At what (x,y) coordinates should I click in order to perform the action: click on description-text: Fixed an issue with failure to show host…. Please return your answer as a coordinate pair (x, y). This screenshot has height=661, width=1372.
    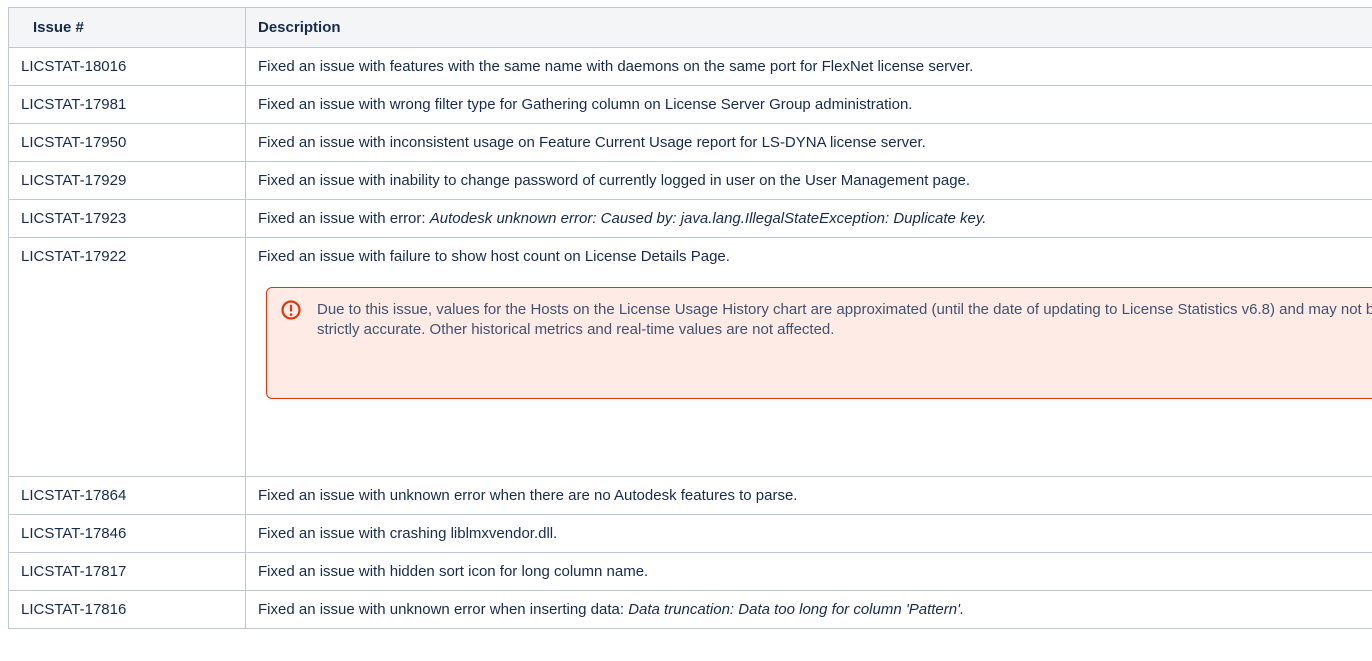
    Looking at the image, I should click on (494, 256).